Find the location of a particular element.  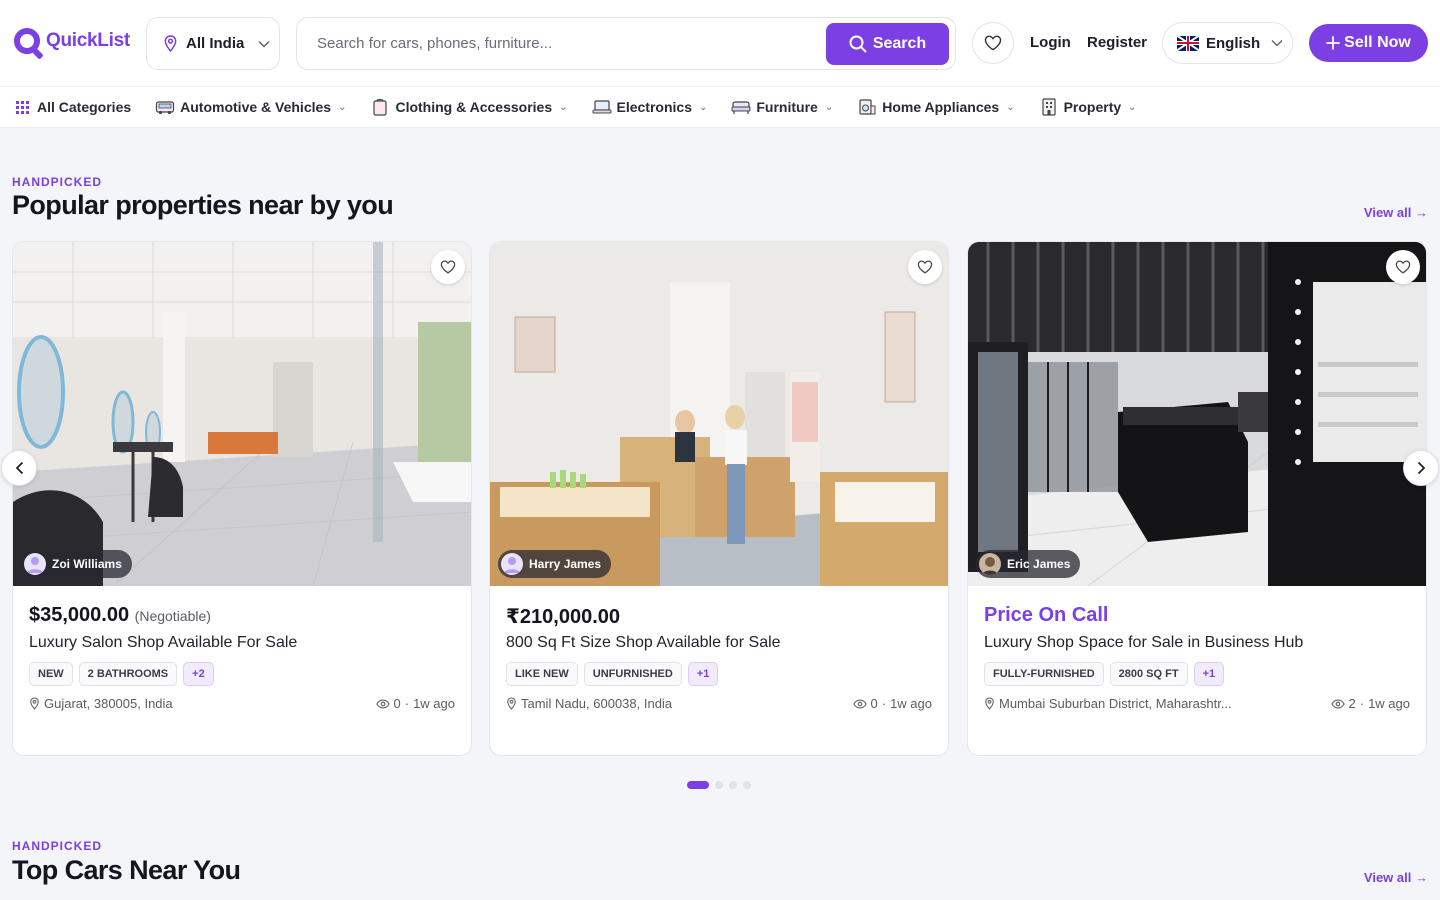

register-link: Register is located at coordinates (1117, 42).